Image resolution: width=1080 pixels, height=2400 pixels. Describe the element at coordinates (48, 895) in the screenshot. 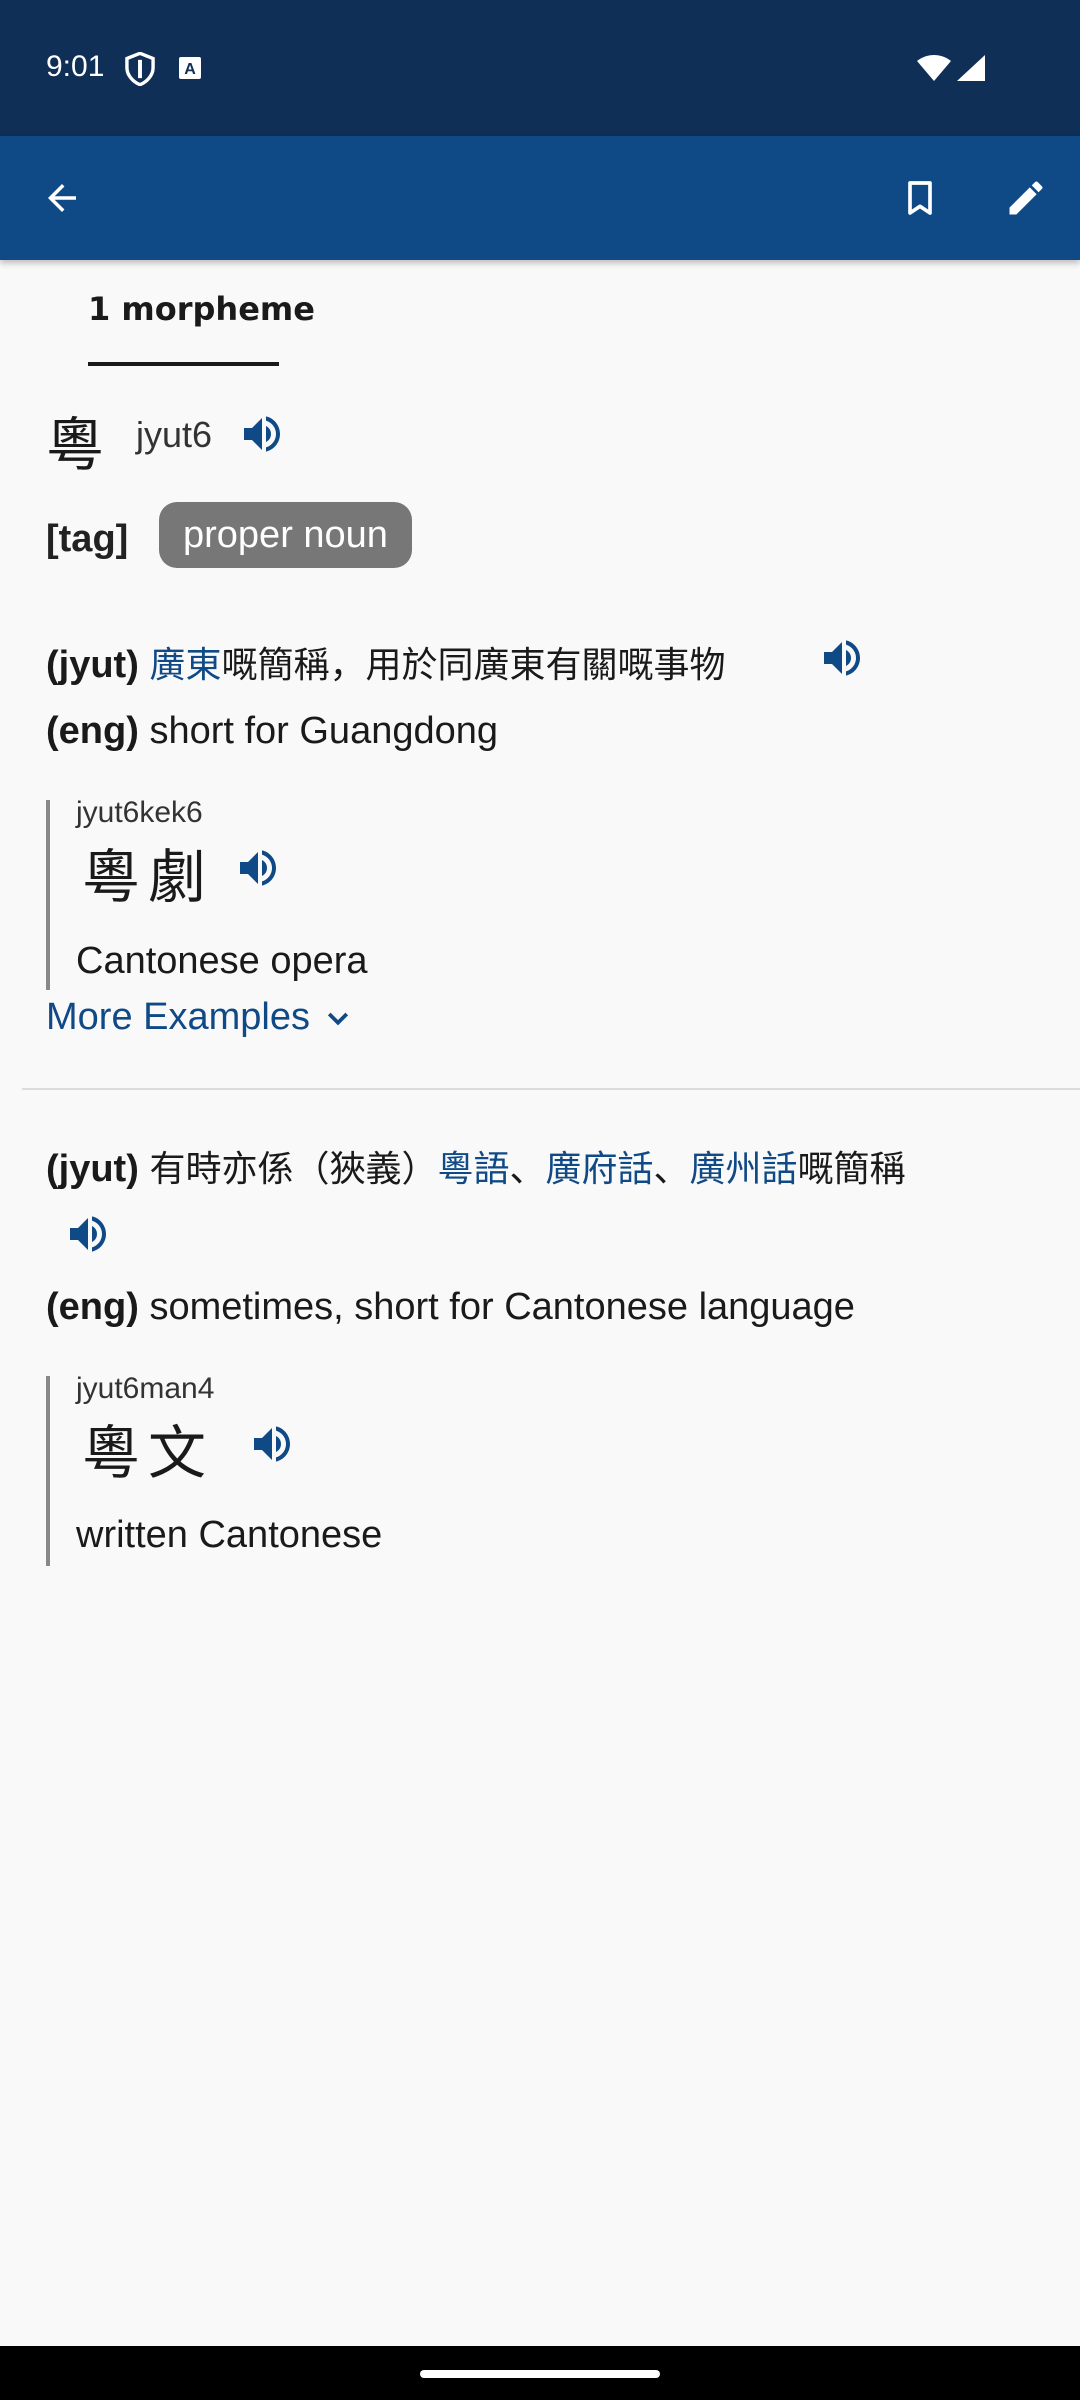

I see `example-1-bar` at that location.